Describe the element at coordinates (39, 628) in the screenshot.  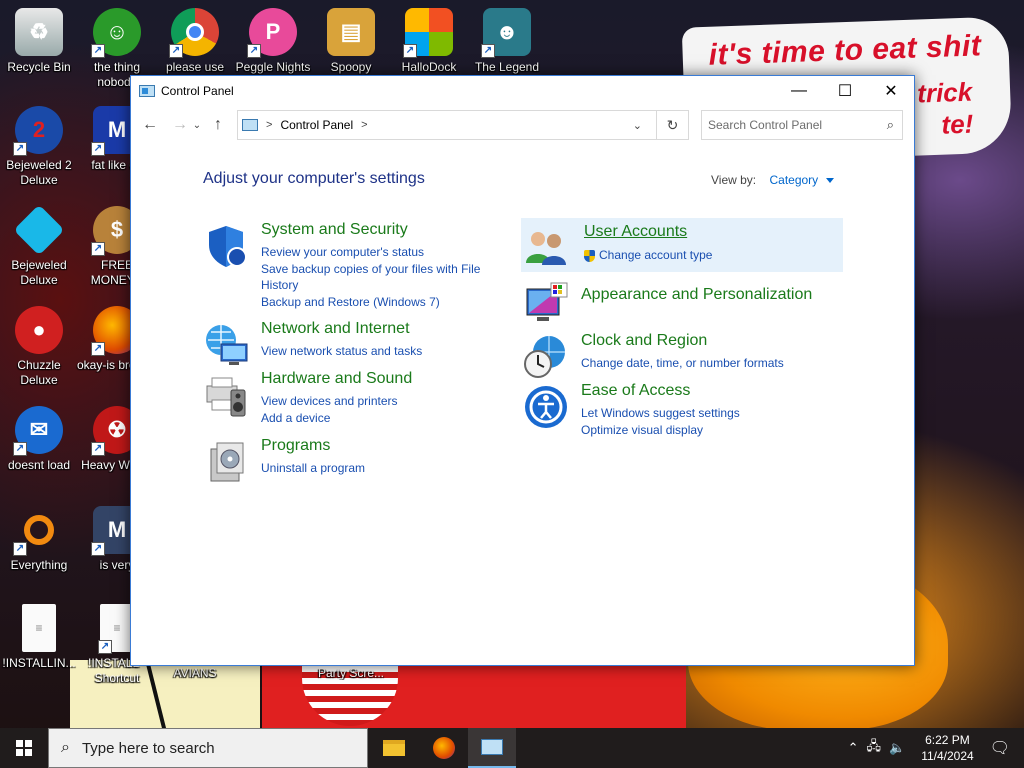
I see `text-file-icon: ≡` at that location.